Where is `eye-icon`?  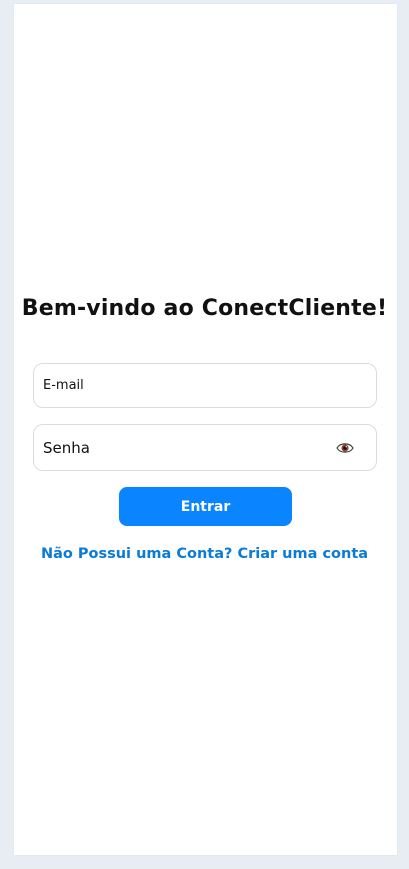
eye-icon is located at coordinates (345, 448).